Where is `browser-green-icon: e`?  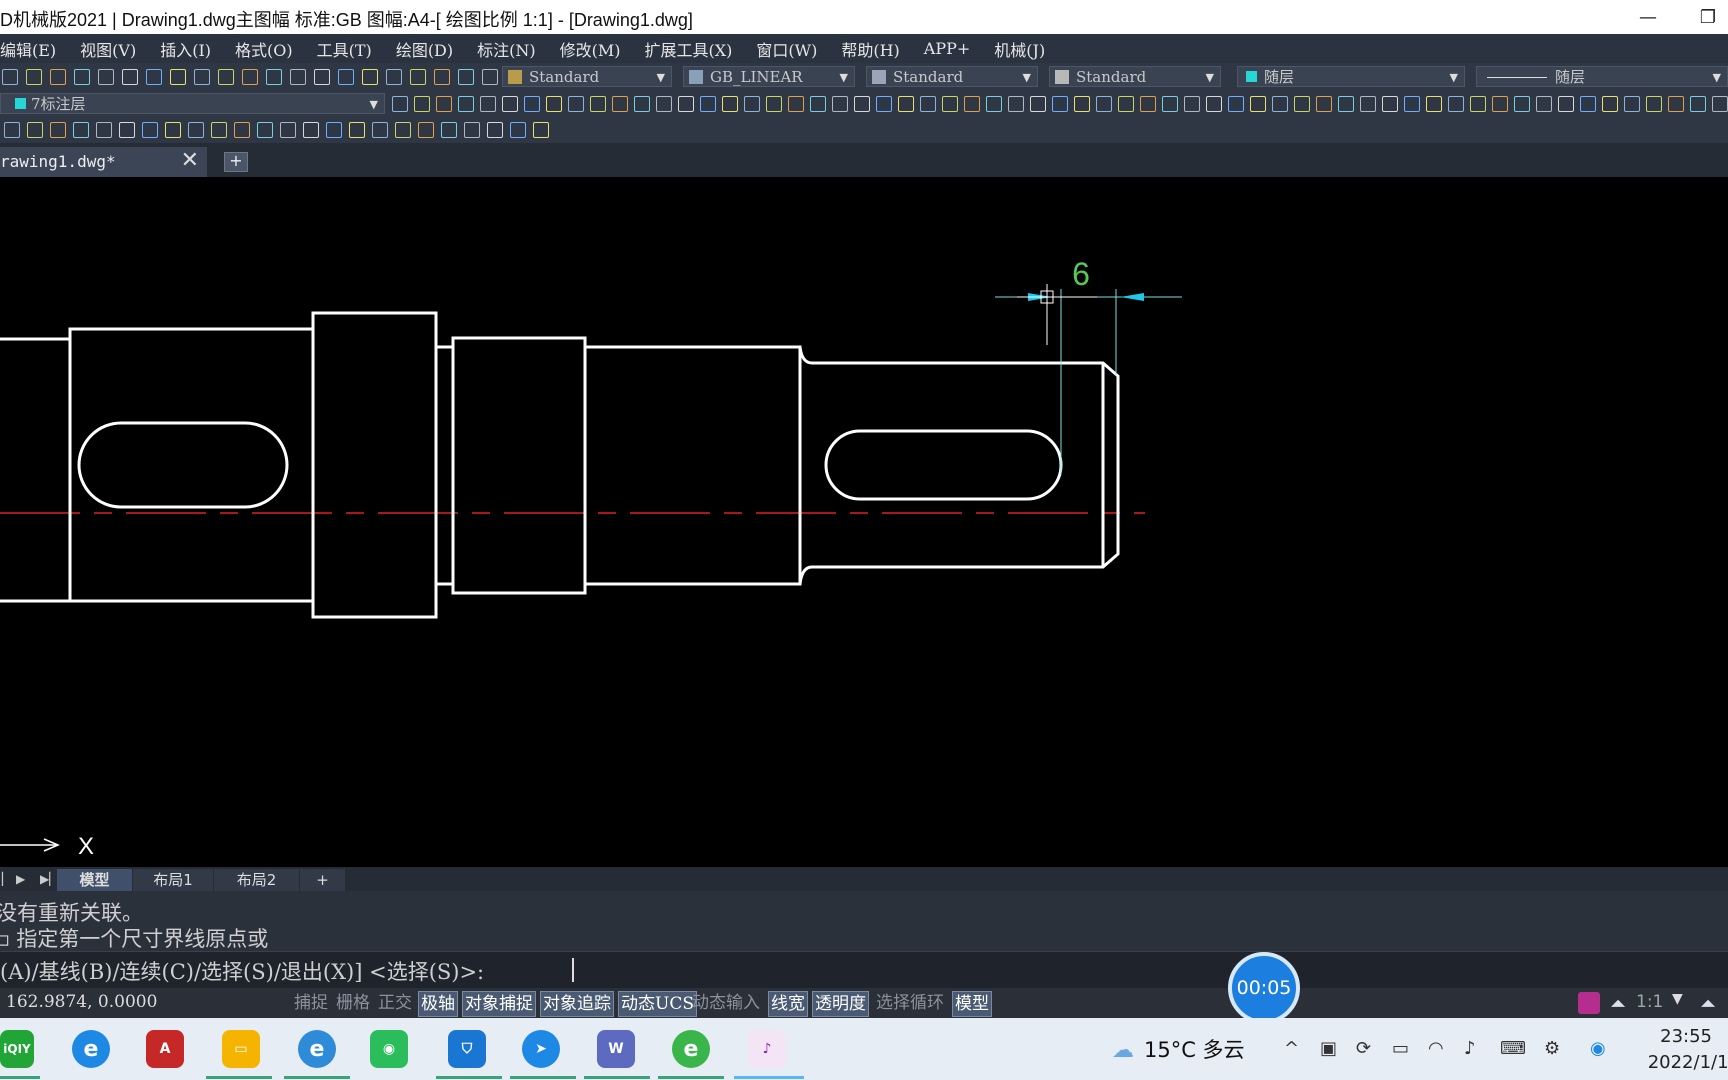 browser-green-icon: e is located at coordinates (691, 1049).